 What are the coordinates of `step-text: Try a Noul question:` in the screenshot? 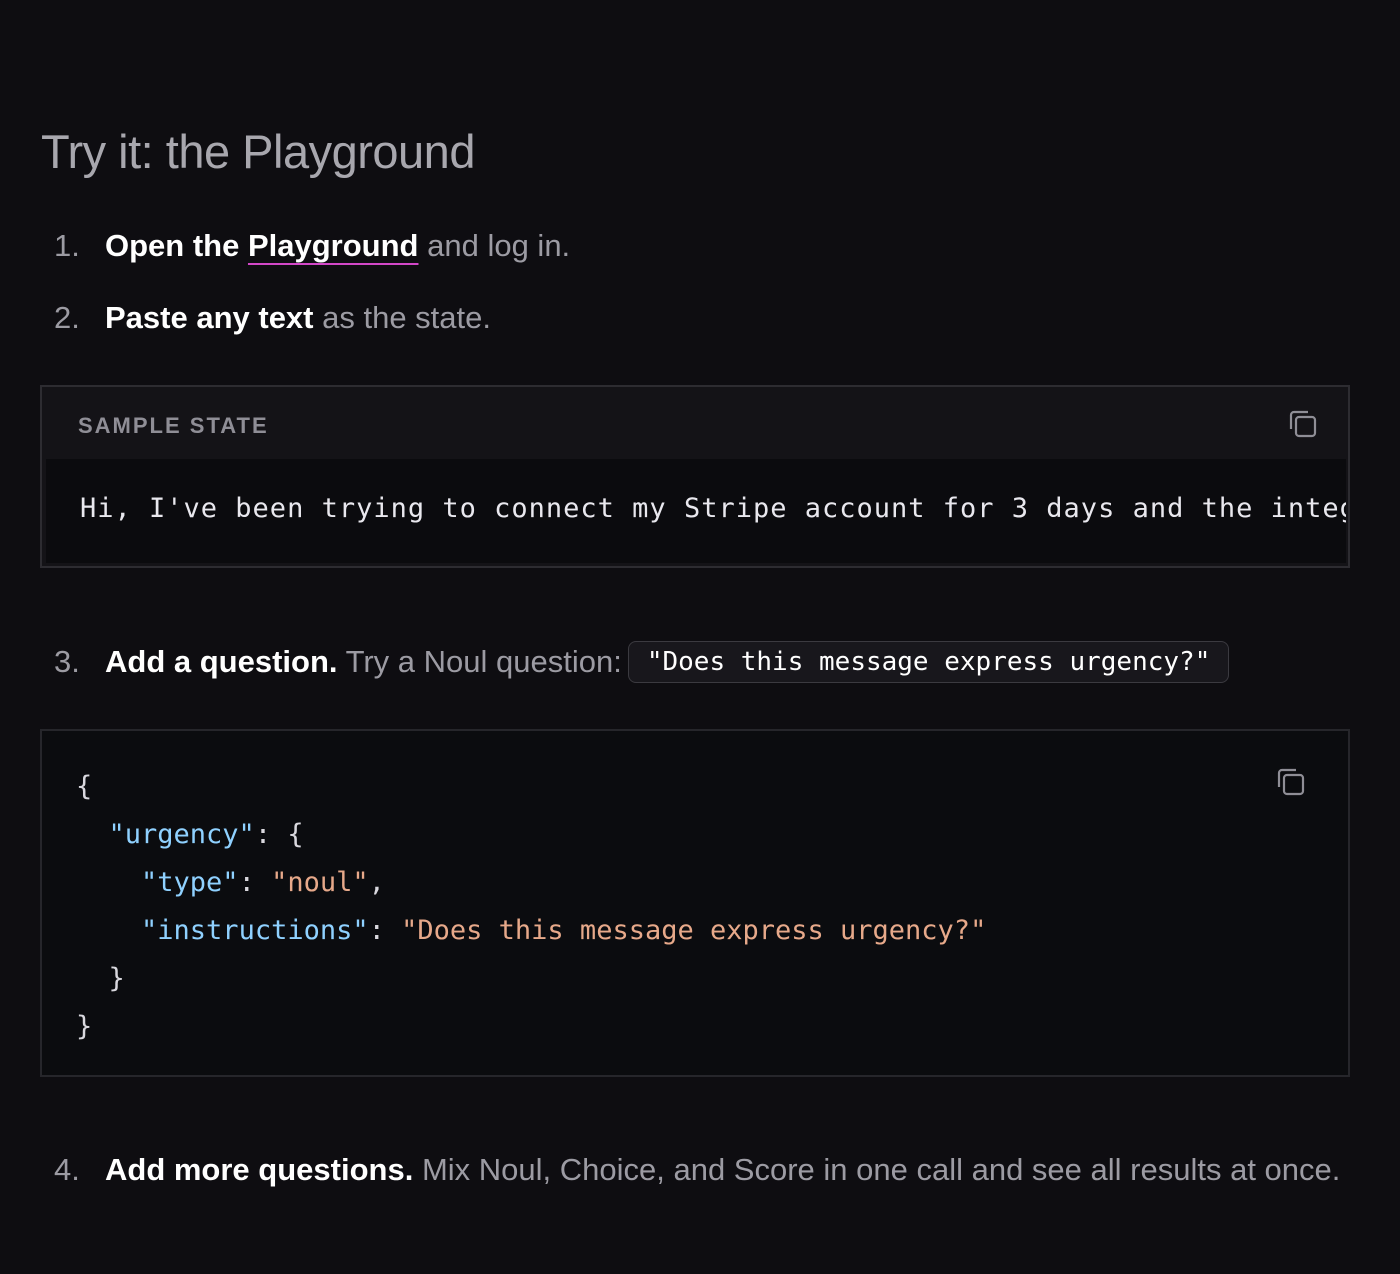 It's located at (483, 661).